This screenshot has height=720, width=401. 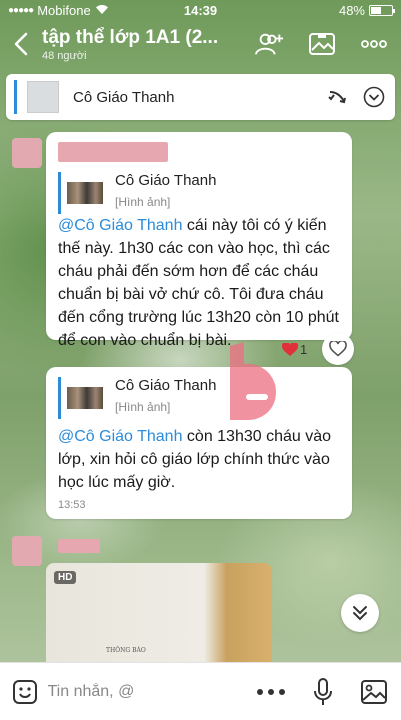 I want to click on double-chevron-down-icon, so click(x=360, y=613).